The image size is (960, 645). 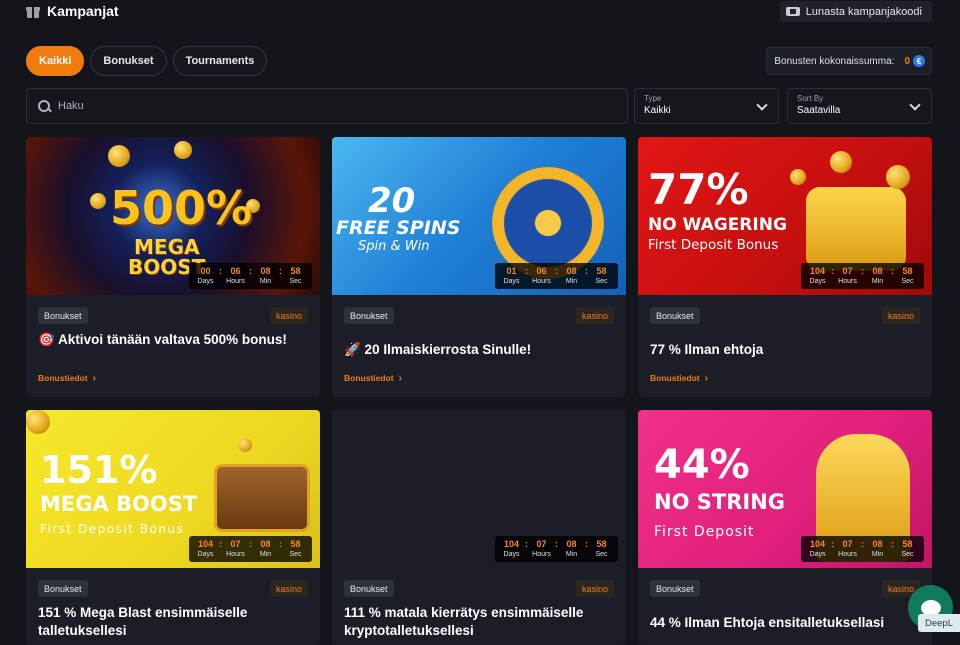 What do you see at coordinates (33, 11) in the screenshot?
I see `gift-icon` at bounding box center [33, 11].